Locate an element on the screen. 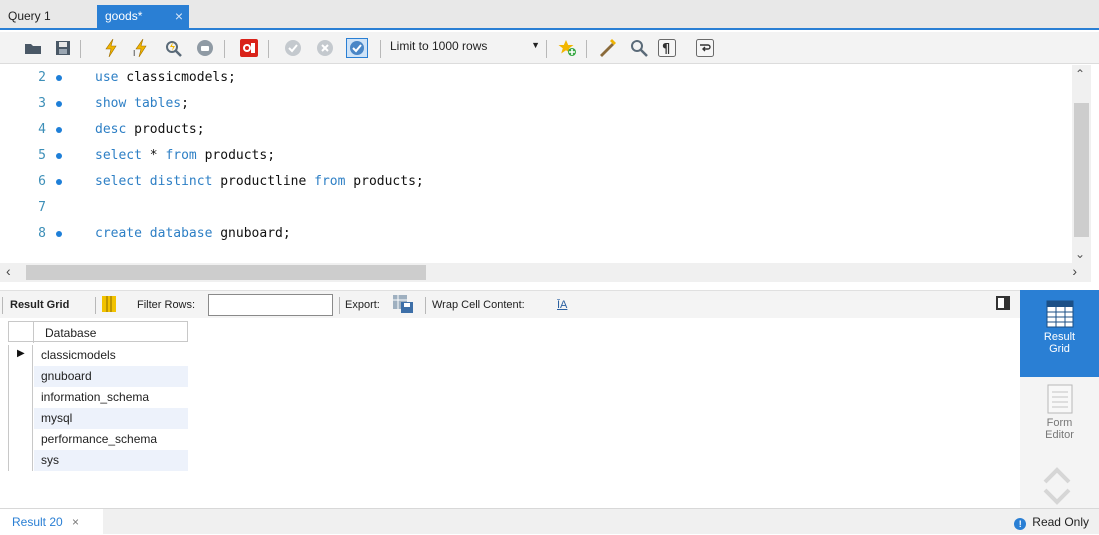  wrap-cell-label: Wrap Cell Content: is located at coordinates (478, 305).